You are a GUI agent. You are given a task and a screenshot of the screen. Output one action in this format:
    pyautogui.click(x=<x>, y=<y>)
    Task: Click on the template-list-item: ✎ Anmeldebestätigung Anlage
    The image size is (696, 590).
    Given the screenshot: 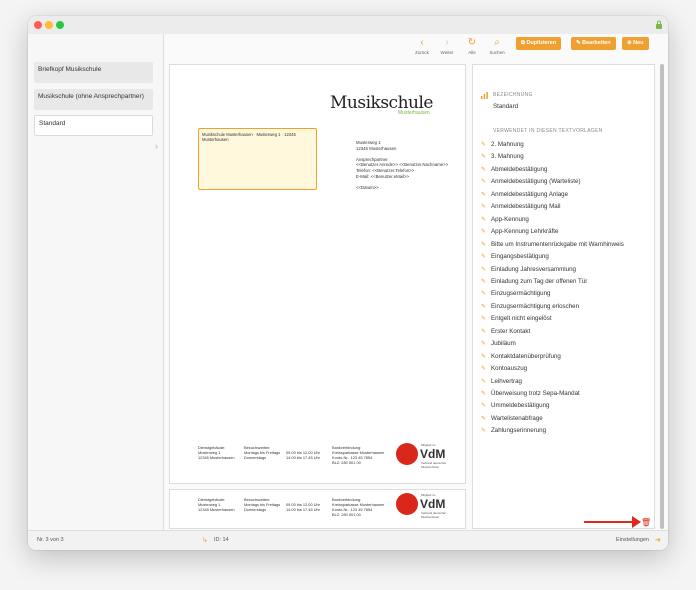 What is the action you would take?
    pyautogui.click(x=524, y=194)
    